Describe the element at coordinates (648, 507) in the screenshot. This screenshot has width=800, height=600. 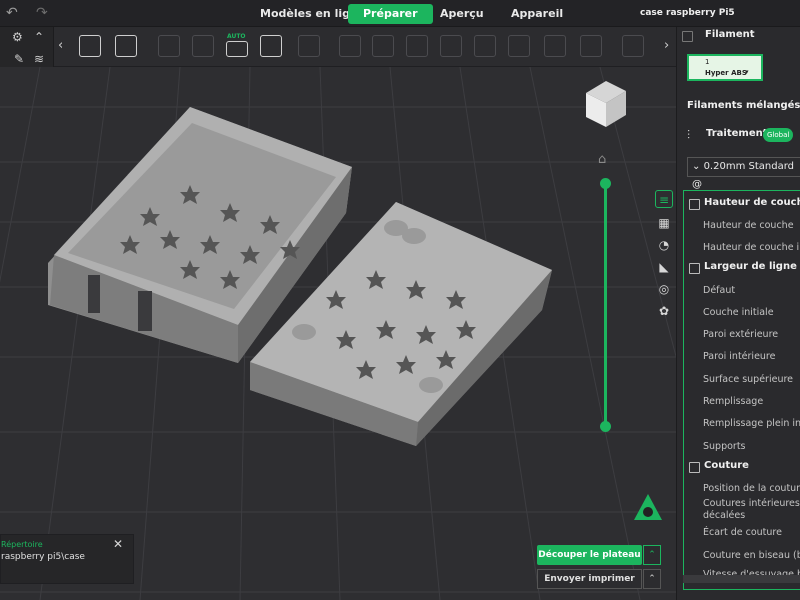
I see `brand-logo-icon` at that location.